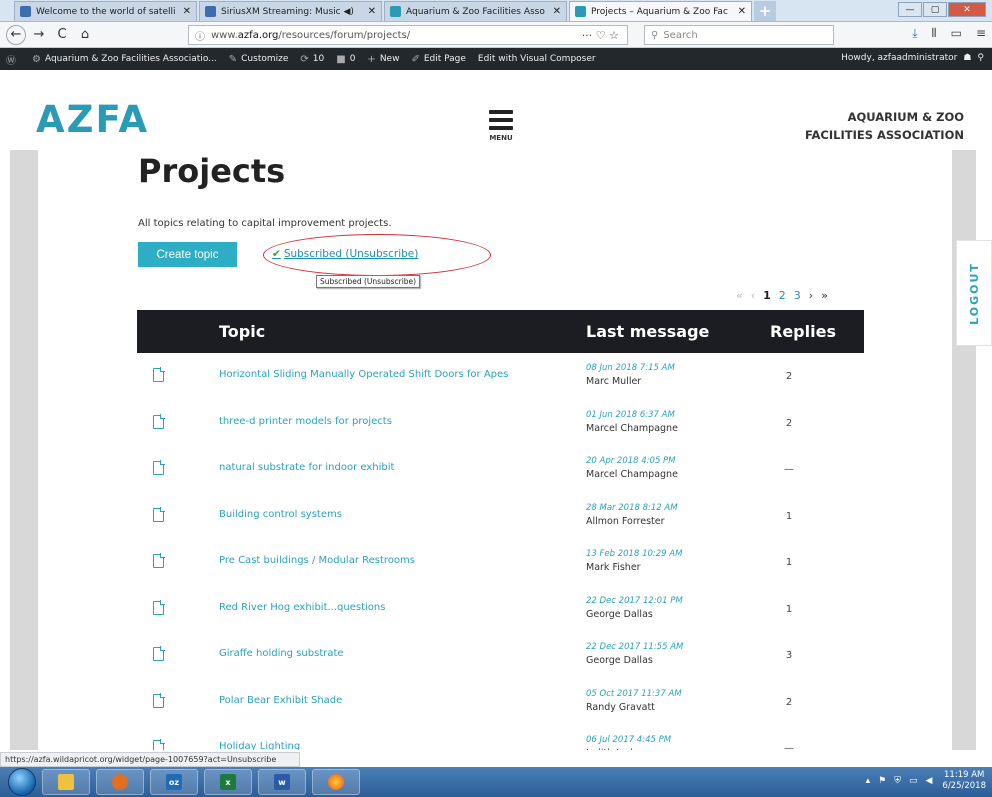 The height and width of the screenshot is (797, 992). I want to click on maximize-button: ▢, so click(935, 9).